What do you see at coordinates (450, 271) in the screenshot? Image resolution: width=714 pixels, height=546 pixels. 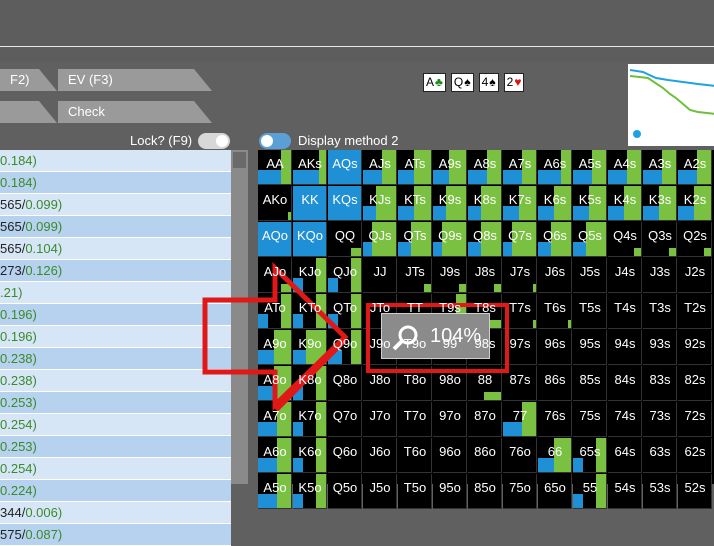 I see `hand-label: J9s` at bounding box center [450, 271].